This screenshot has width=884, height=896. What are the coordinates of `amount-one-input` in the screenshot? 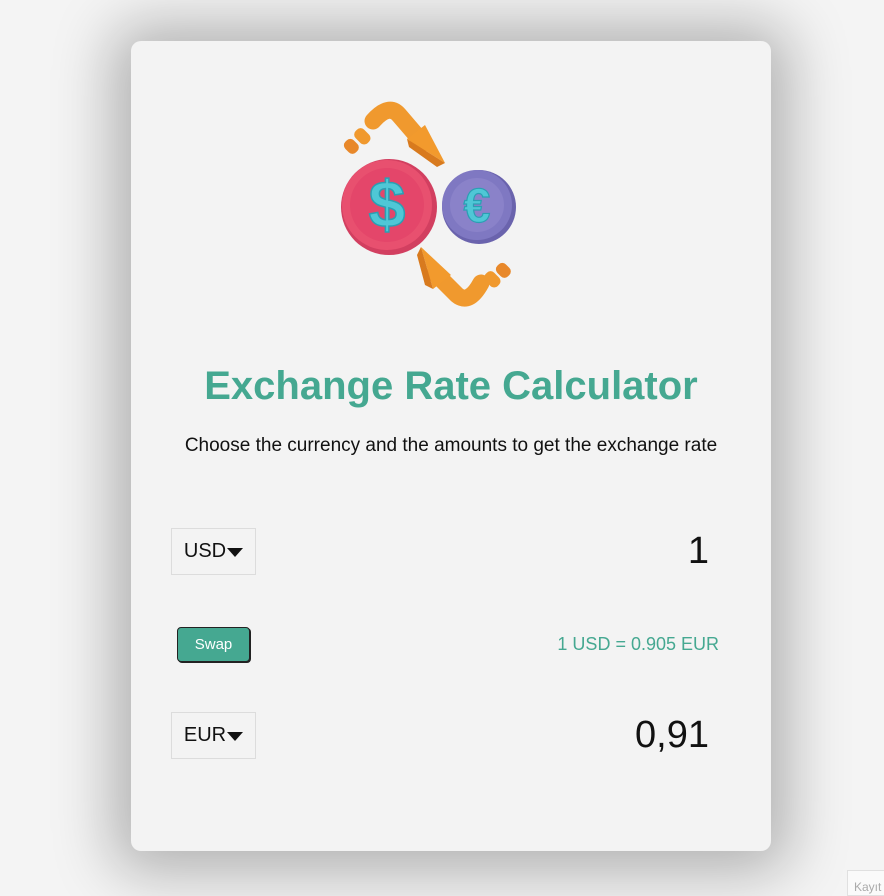 It's located at (609, 551).